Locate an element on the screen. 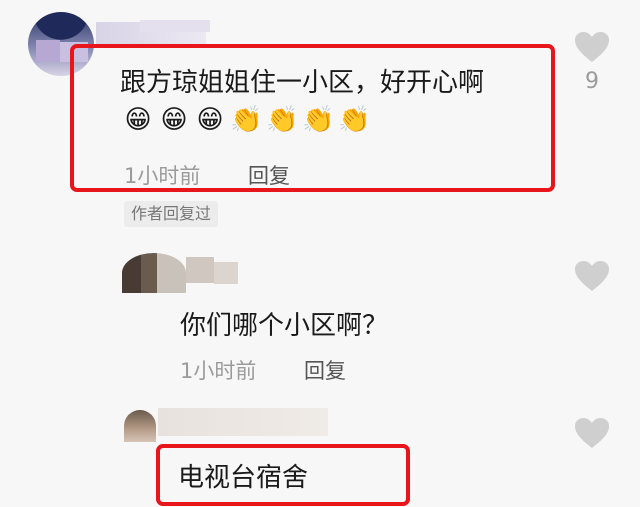 The height and width of the screenshot is (507, 640). avatar-pixel-block is located at coordinates (48, 51).